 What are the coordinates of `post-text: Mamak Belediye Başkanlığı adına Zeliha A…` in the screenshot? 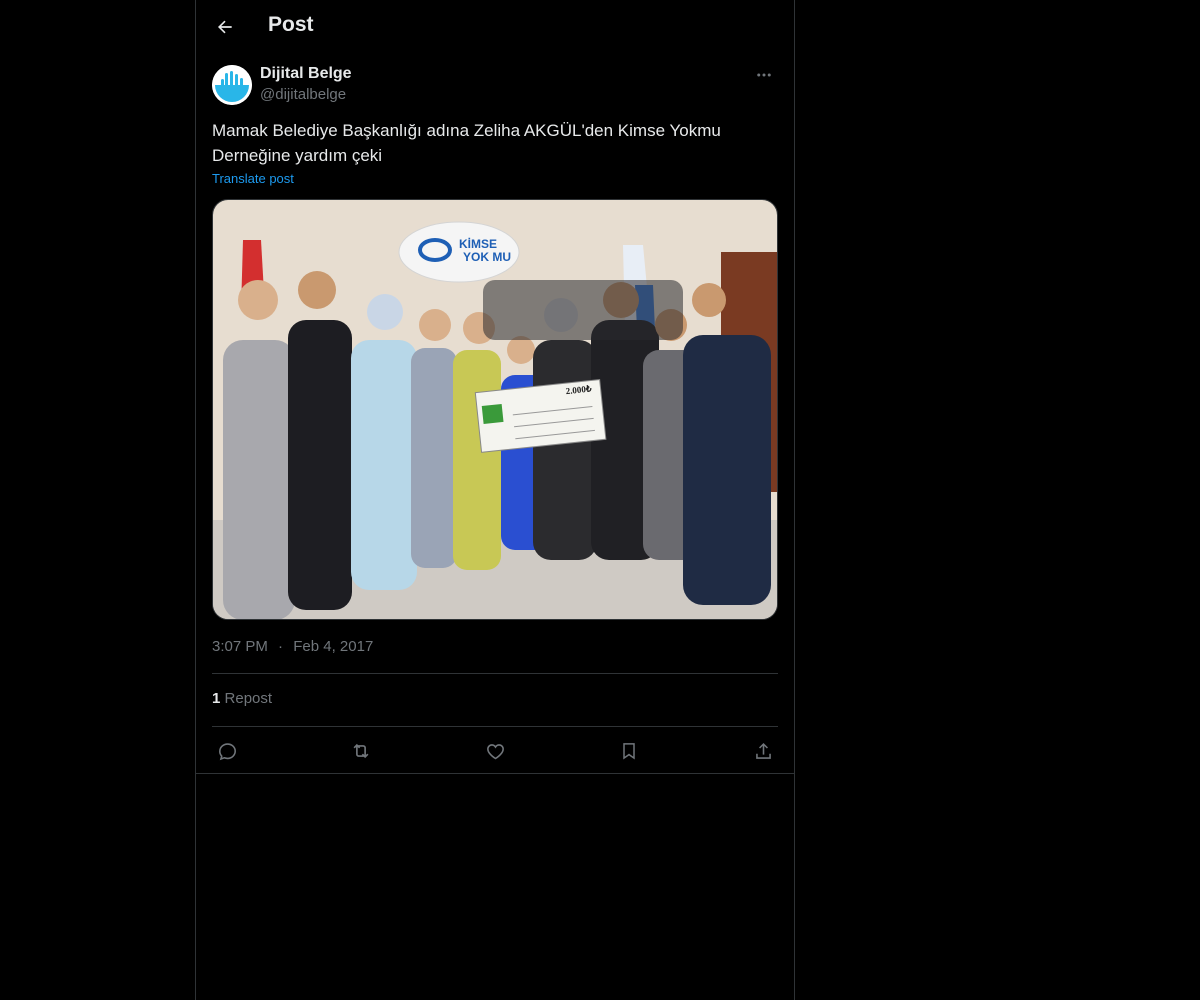 It's located at (466, 143).